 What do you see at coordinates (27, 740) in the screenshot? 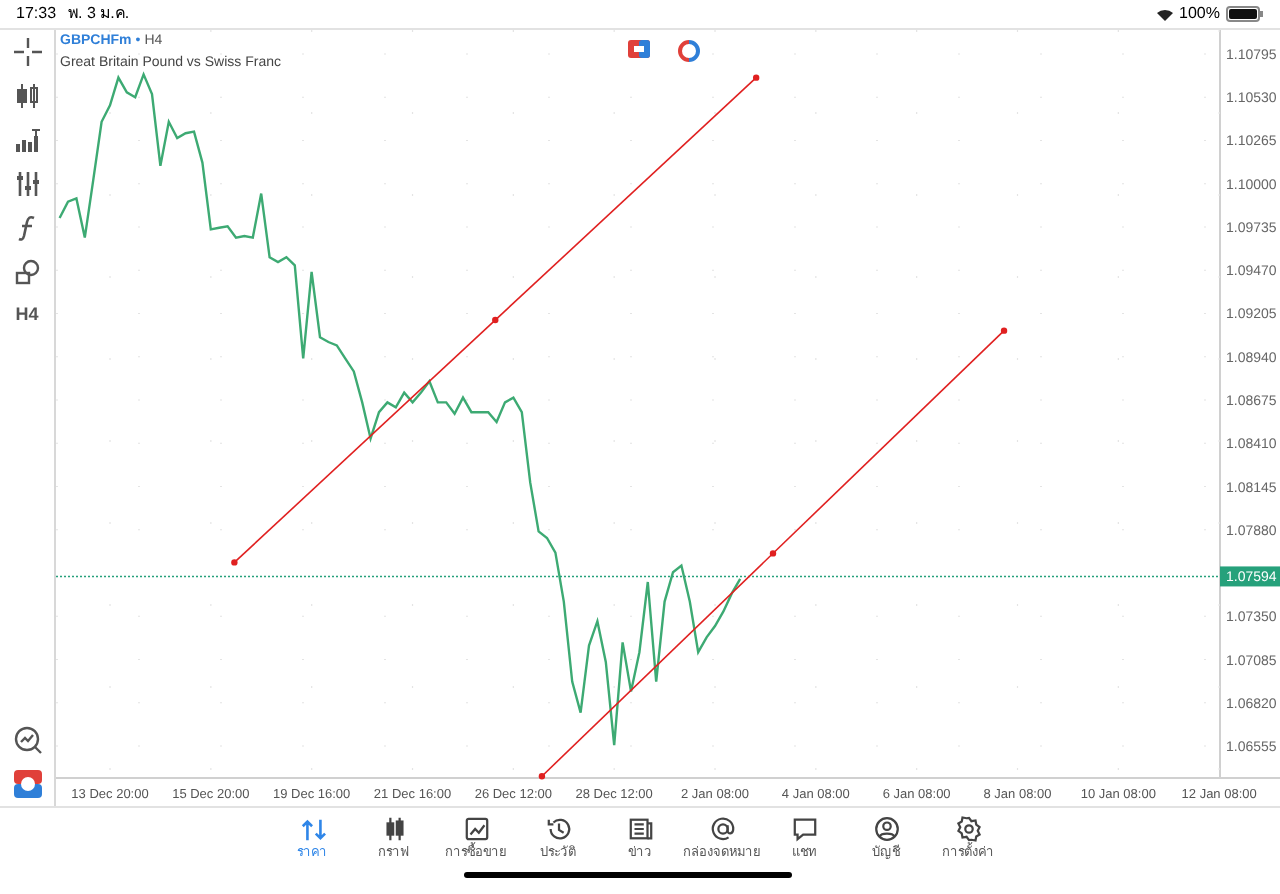
I see `chart-search-icon` at bounding box center [27, 740].